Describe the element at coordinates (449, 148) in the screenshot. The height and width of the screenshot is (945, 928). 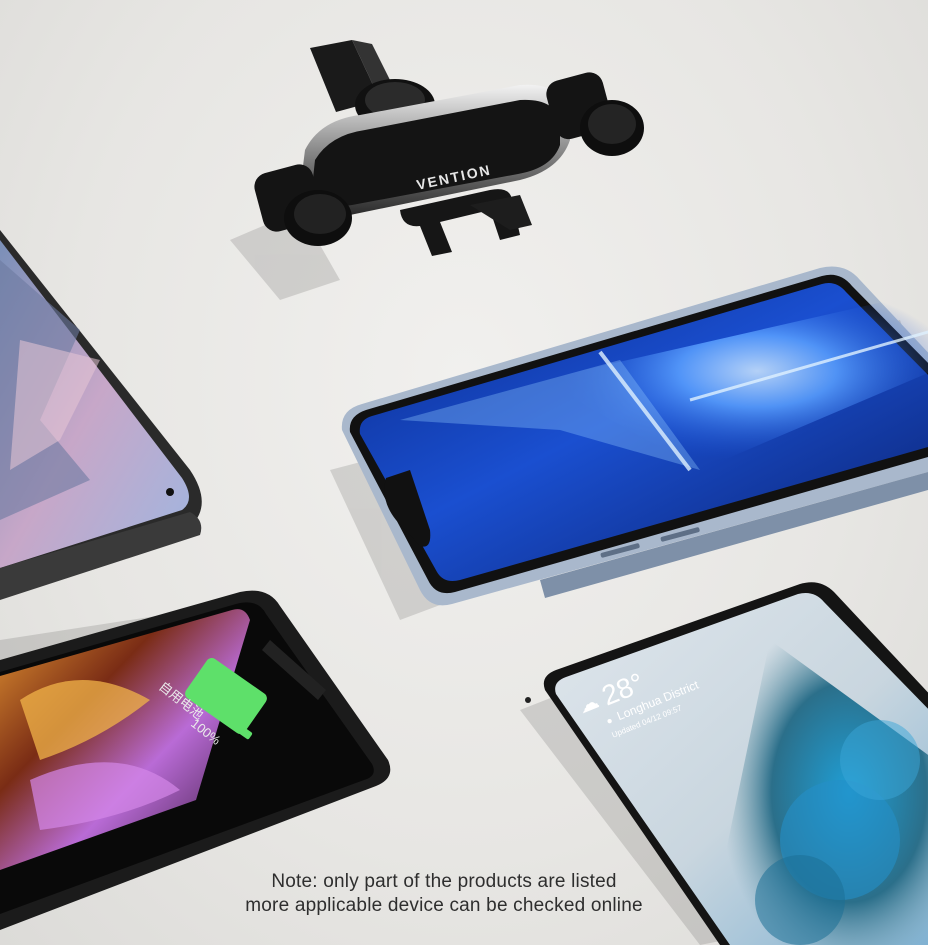
I see `car-mount-holder: VENTION` at that location.